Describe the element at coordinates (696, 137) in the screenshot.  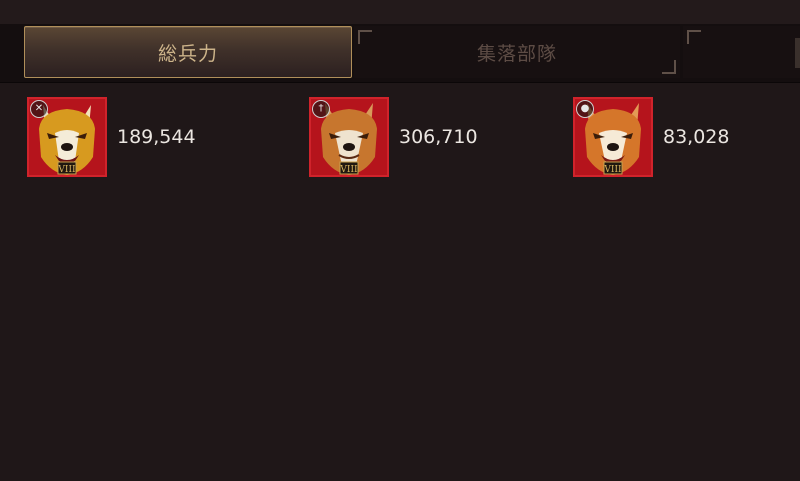
I see `troop-count: 83,028` at that location.